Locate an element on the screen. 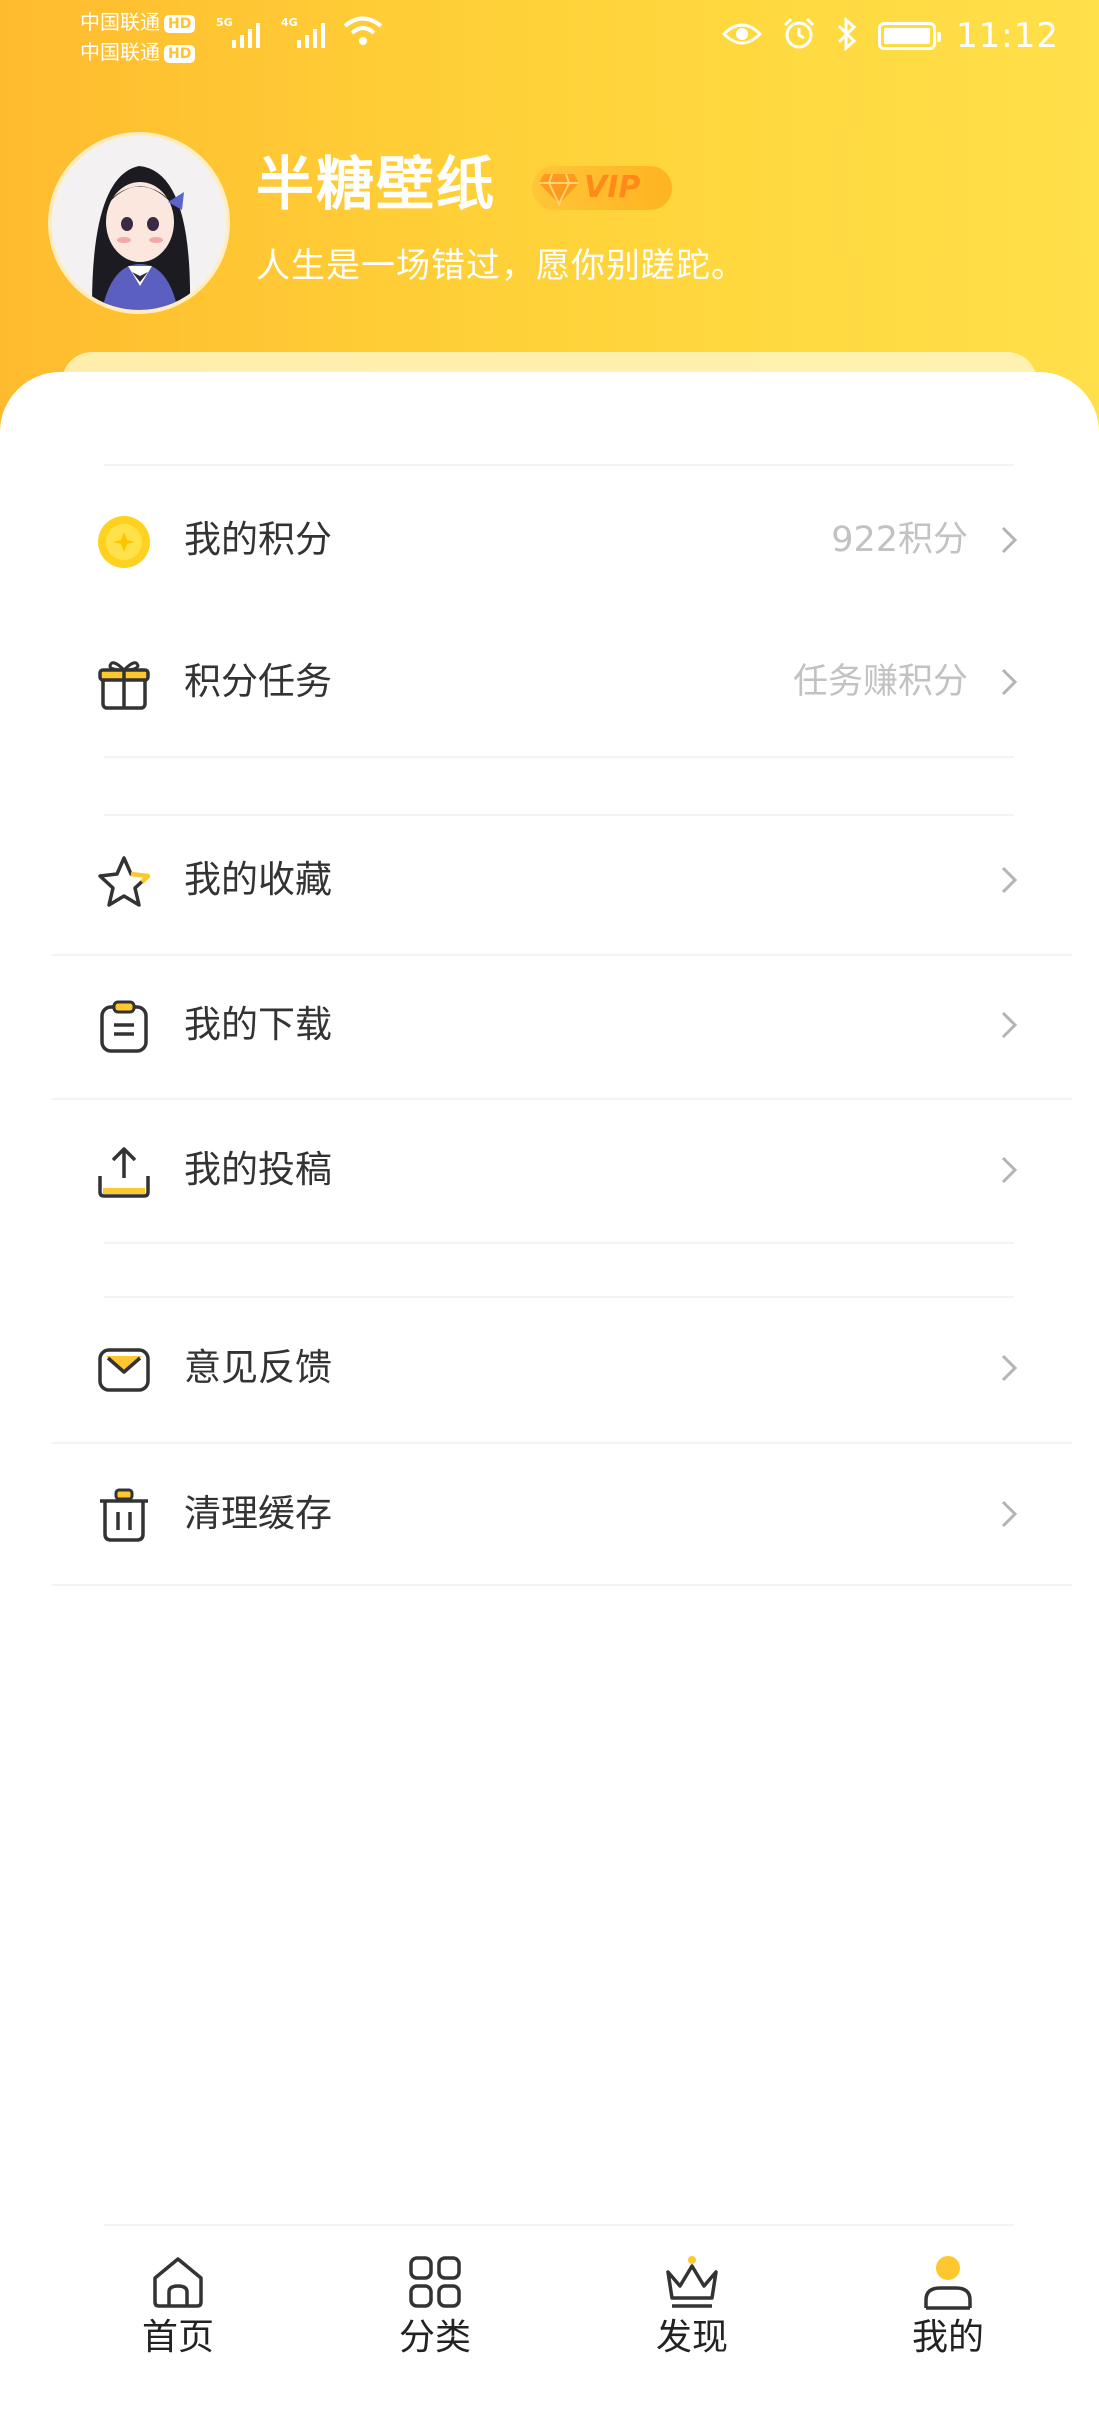 This screenshot has height=2419, width=1099. menu-item-uploads: 我的投稿 is located at coordinates (552, 1170).